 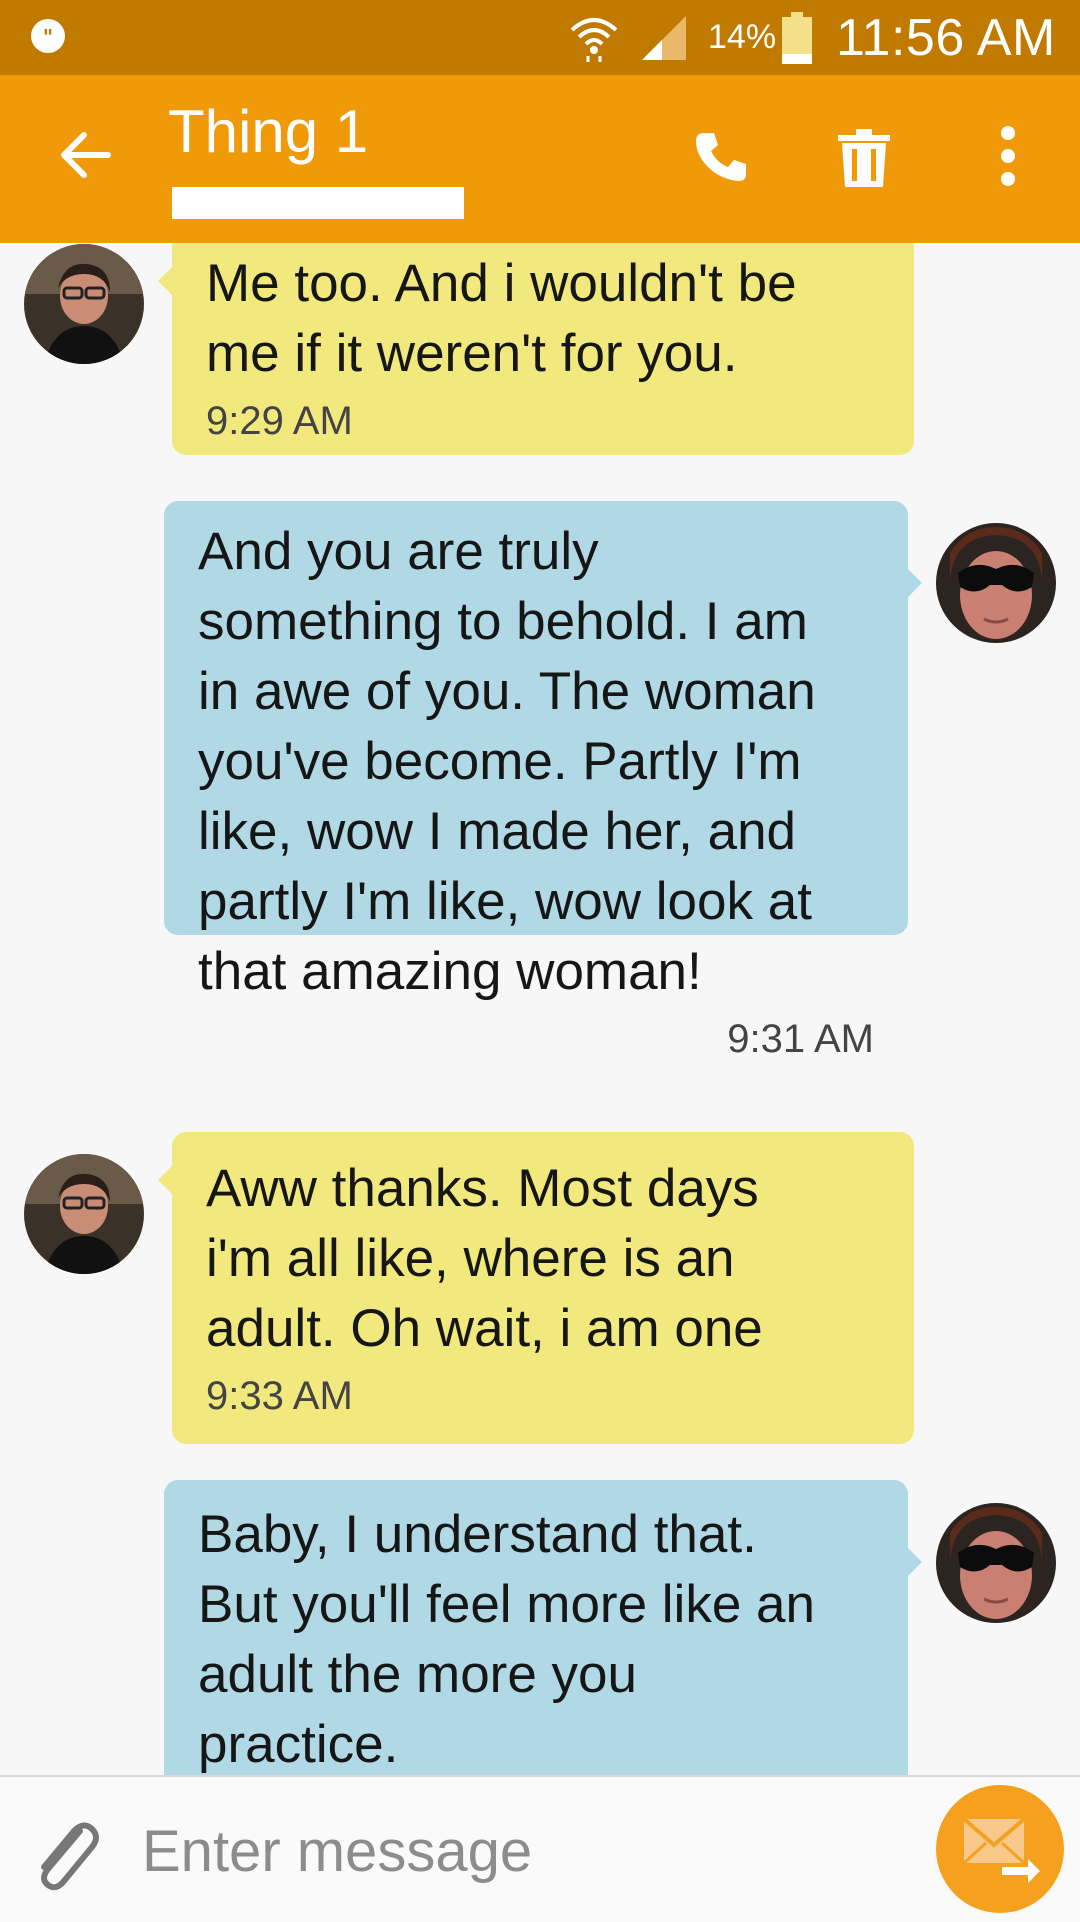 What do you see at coordinates (720, 157) in the screenshot?
I see `phone-icon` at bounding box center [720, 157].